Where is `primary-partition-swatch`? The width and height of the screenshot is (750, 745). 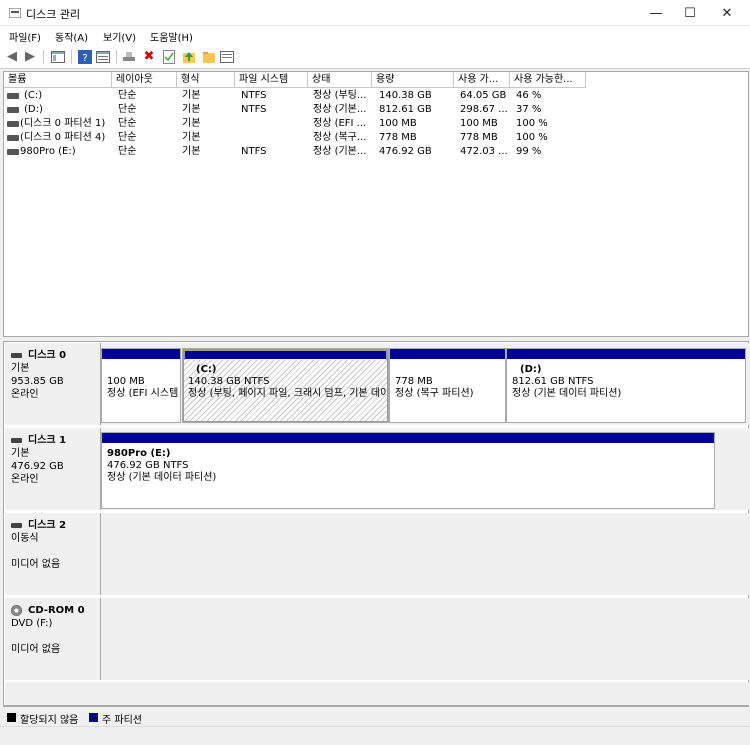
primary-partition-swatch is located at coordinates (93, 717).